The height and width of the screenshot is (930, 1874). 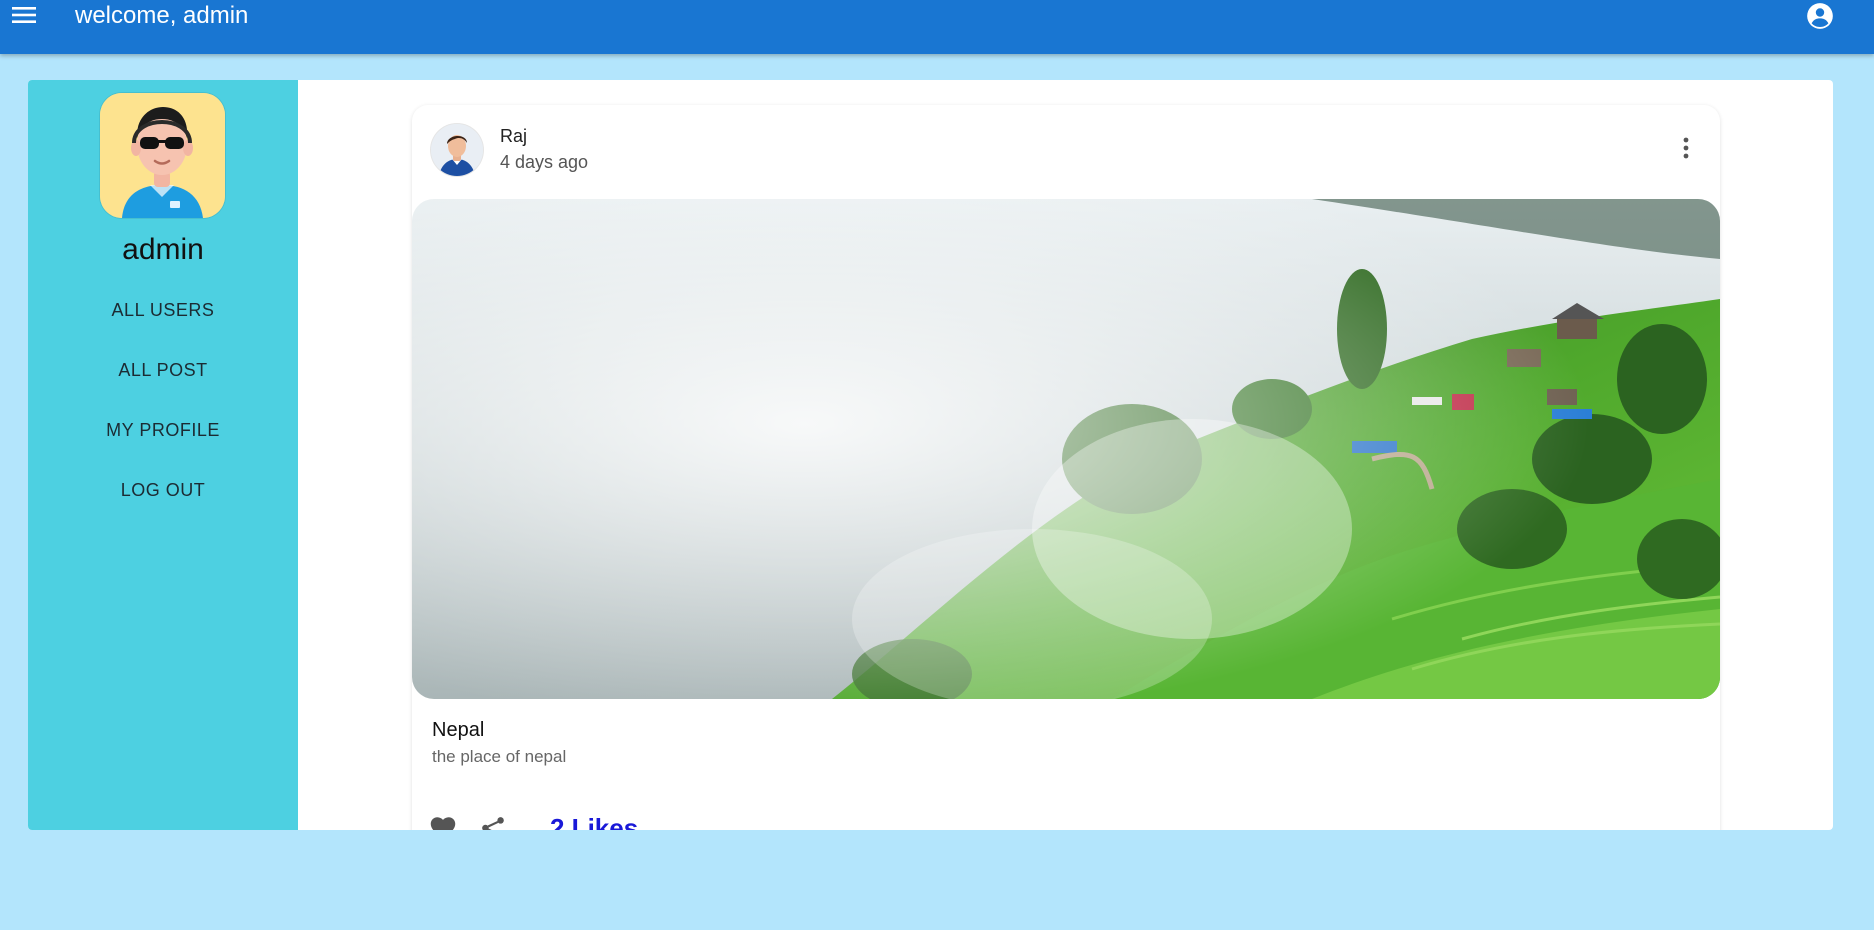 I want to click on more-vert-icon, so click(x=1686, y=148).